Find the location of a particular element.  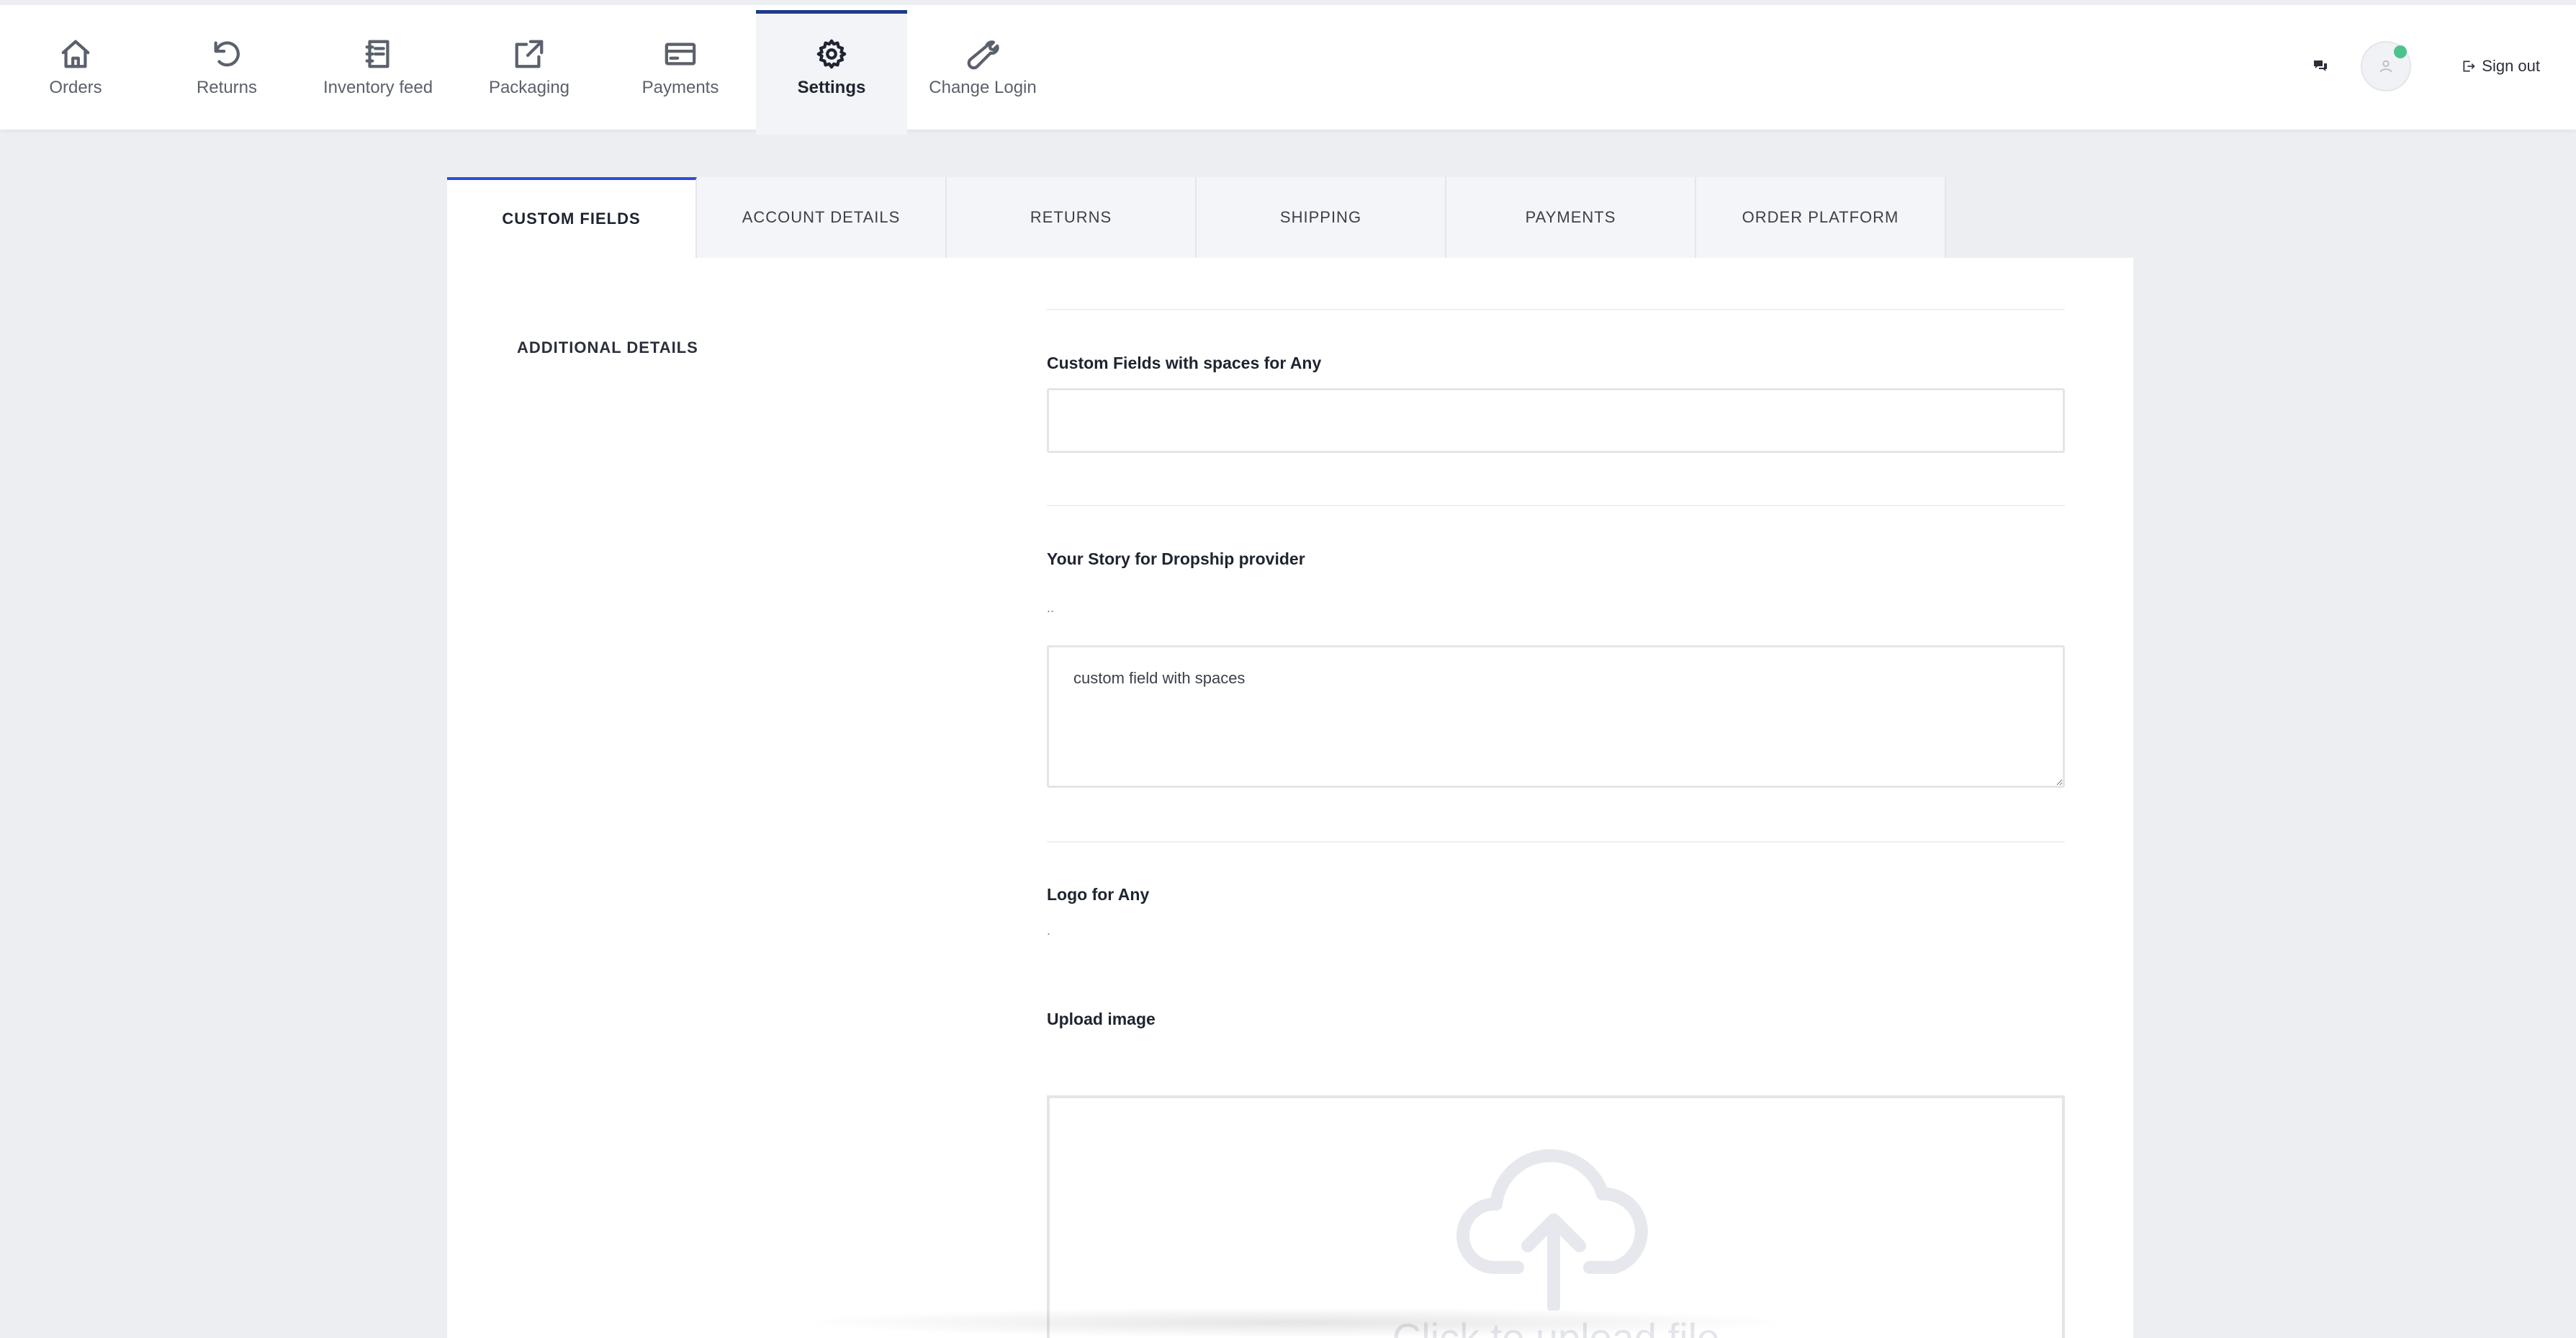

nav-item-change-login: Change Login is located at coordinates (982, 72).